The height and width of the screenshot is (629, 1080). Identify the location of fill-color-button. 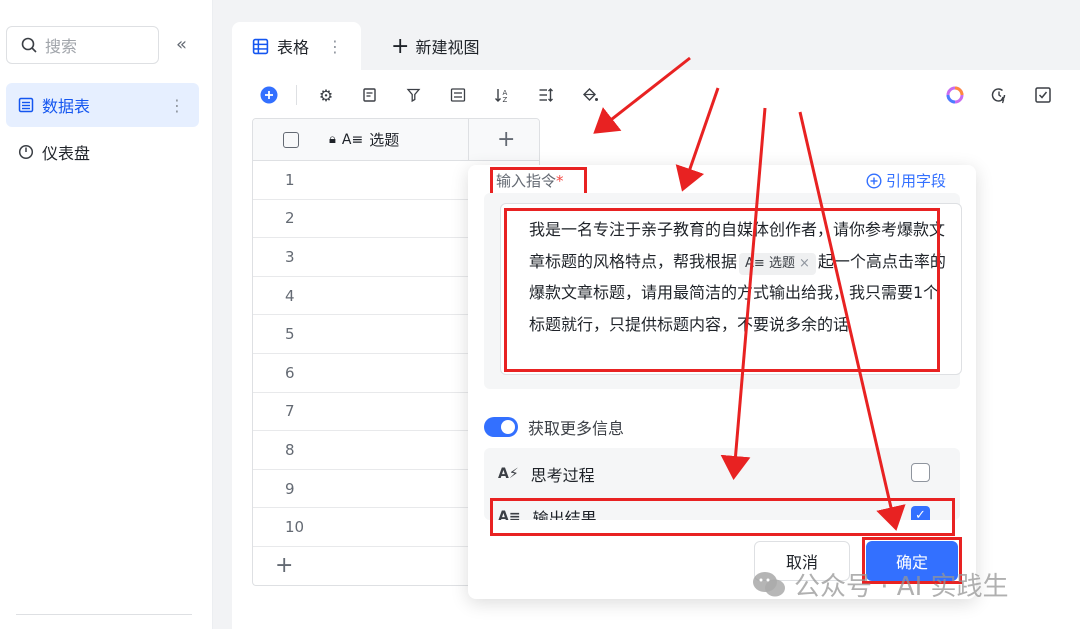
(590, 95).